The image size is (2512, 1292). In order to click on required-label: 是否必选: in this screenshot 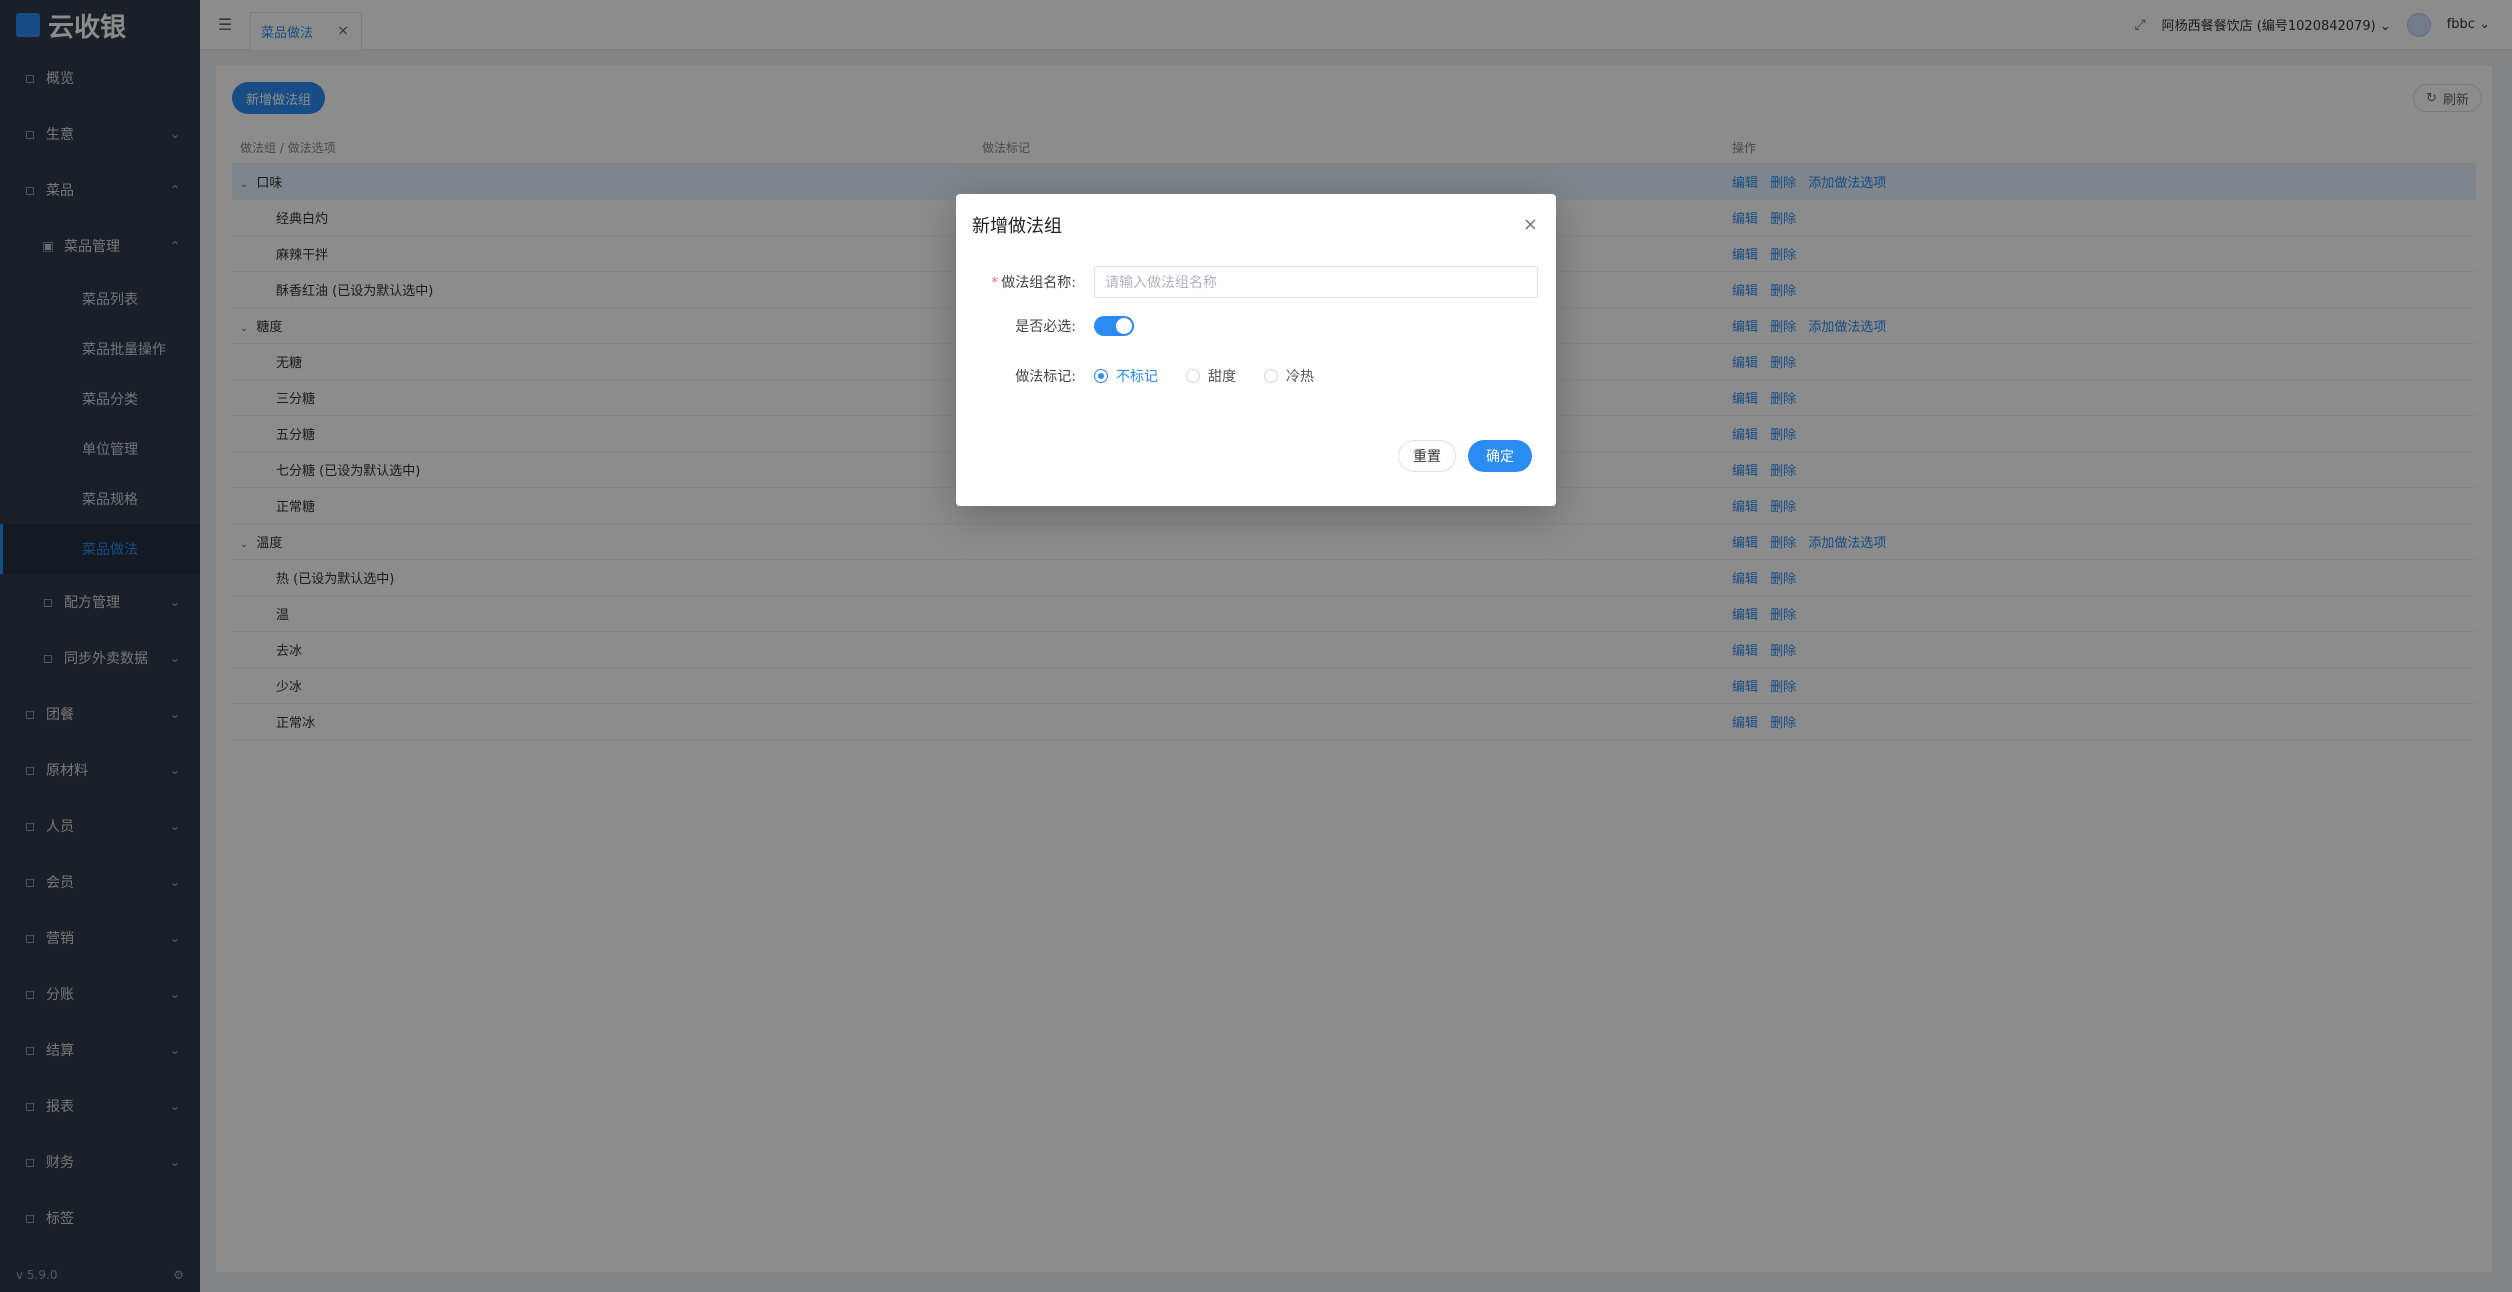, I will do `click(1045, 327)`.